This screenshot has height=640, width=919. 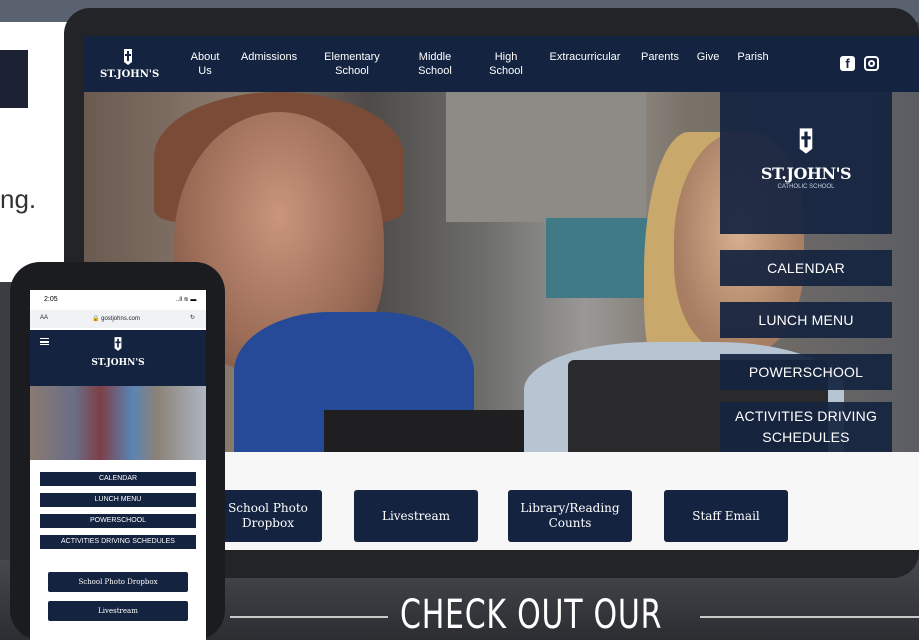 I want to click on nav-parents: Parents, so click(x=660, y=57).